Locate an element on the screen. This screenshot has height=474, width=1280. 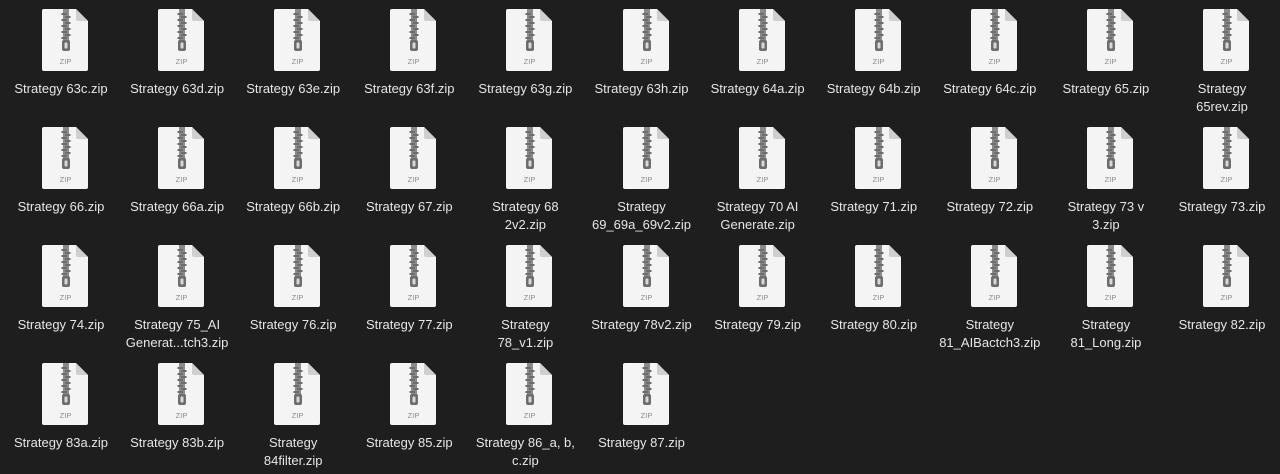
file-item: ZIP Strategy 79.zip is located at coordinates (758, 293).